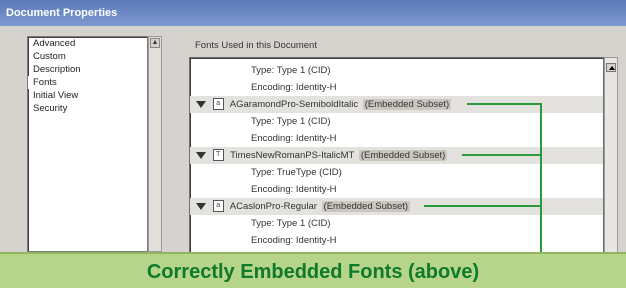 Image resolution: width=626 pixels, height=288 pixels. What do you see at coordinates (155, 144) in the screenshot?
I see `category-list-scrollbar: ▲` at bounding box center [155, 144].